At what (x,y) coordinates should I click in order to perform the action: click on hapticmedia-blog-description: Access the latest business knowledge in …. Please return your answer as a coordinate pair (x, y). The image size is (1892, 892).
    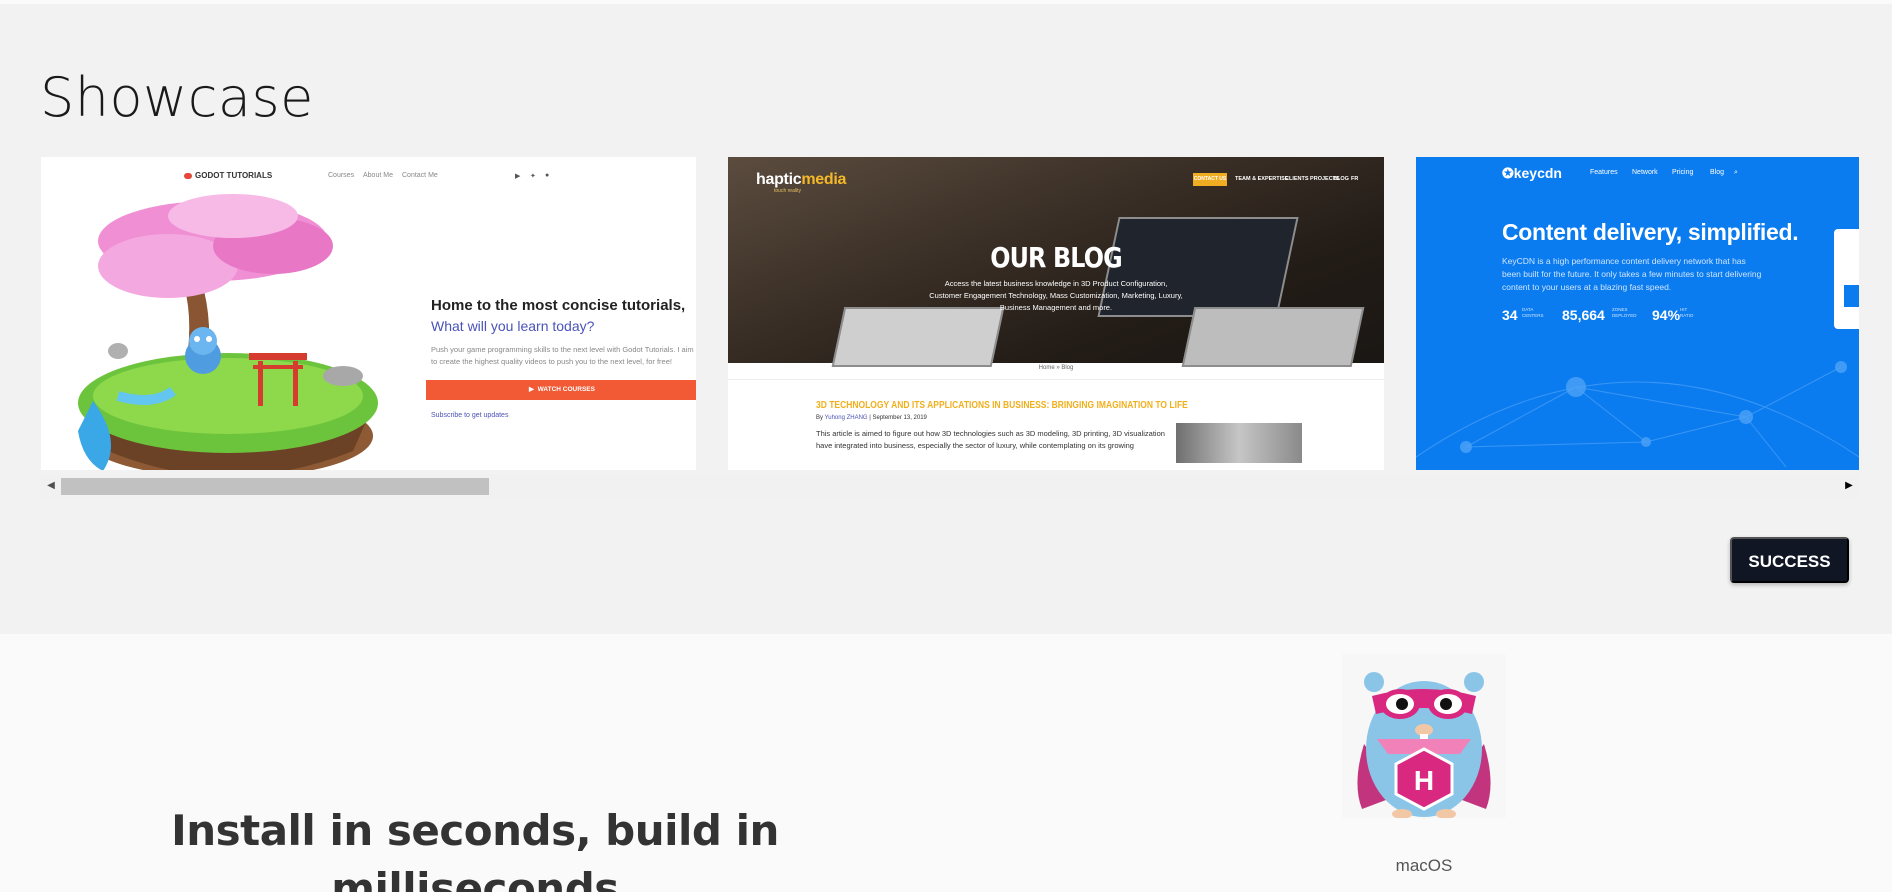
    Looking at the image, I should click on (1056, 295).